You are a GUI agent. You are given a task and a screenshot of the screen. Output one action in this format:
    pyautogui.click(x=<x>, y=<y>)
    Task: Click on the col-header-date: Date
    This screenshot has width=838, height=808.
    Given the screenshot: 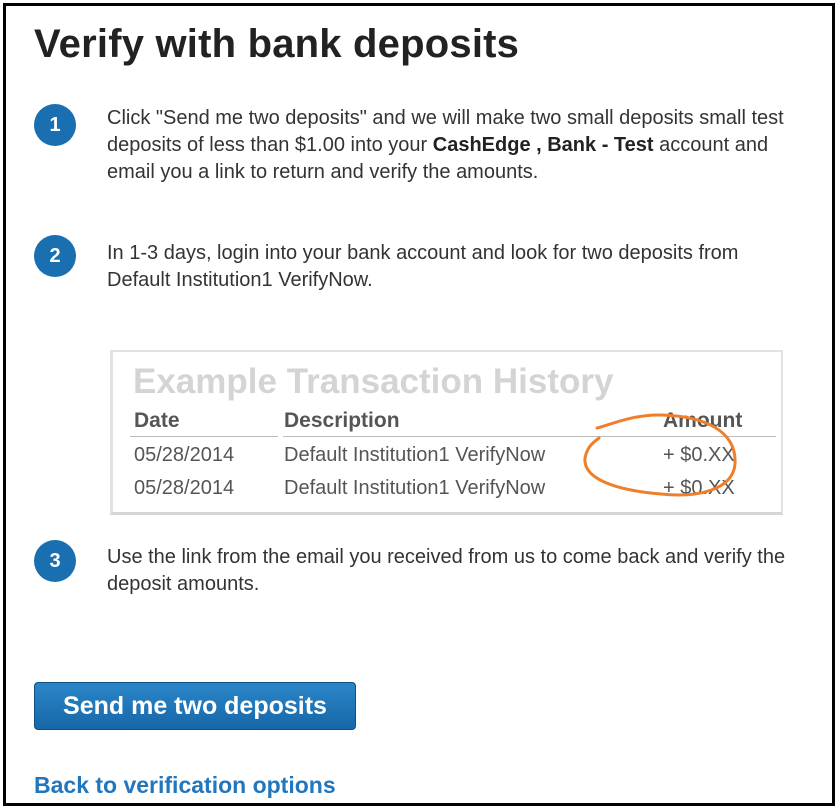 What is the action you would take?
    pyautogui.click(x=157, y=420)
    